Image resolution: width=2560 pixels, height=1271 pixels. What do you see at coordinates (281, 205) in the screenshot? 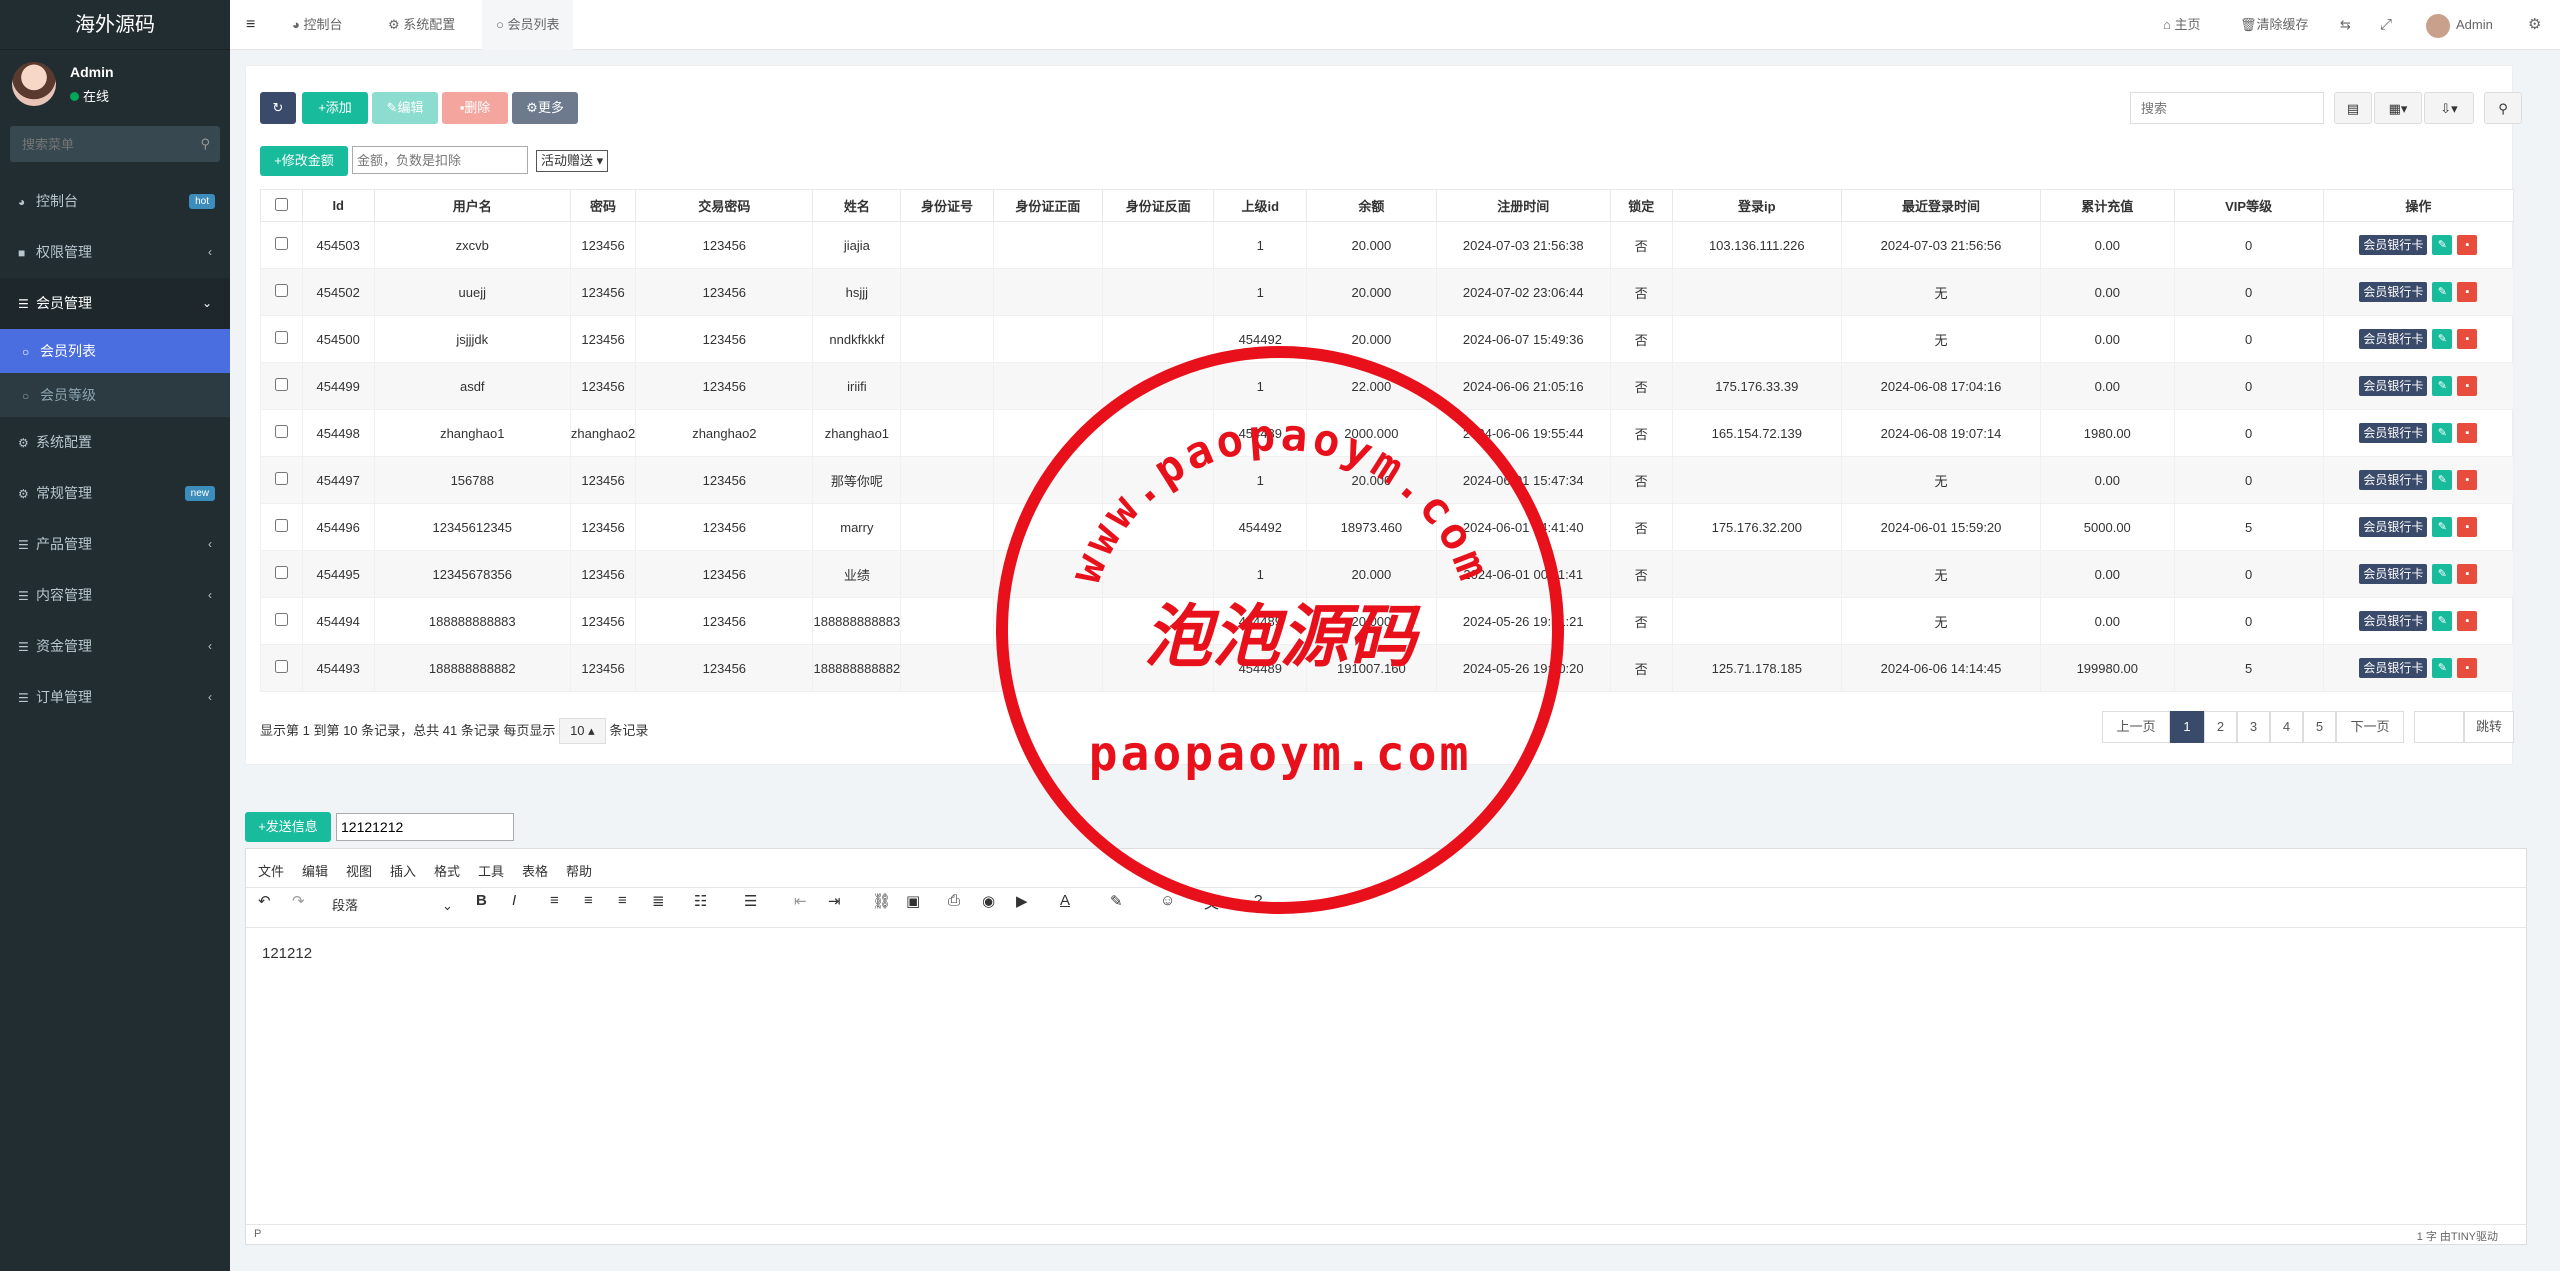
I see `select-all-checkbox` at bounding box center [281, 205].